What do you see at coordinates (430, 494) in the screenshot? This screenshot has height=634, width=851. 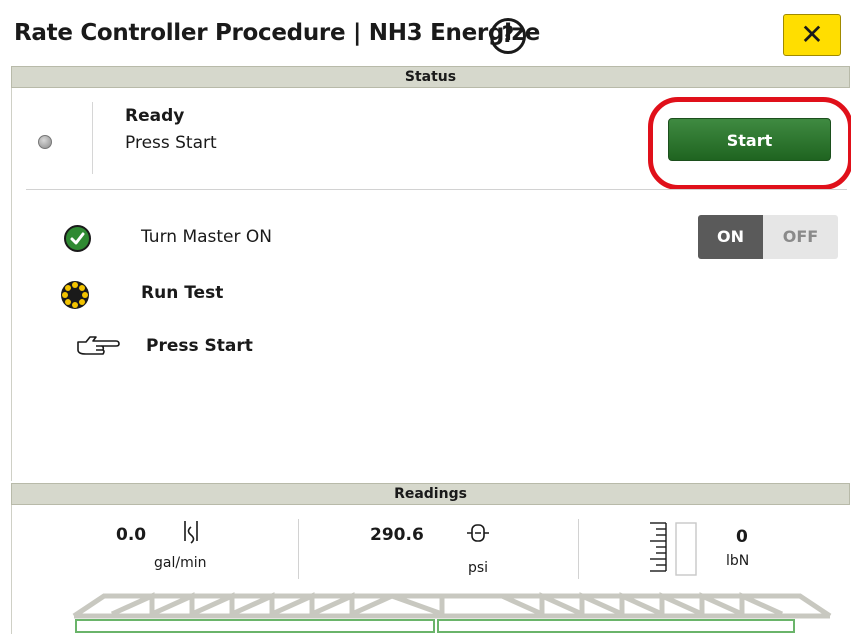 I see `readings-section-header: Readings` at bounding box center [430, 494].